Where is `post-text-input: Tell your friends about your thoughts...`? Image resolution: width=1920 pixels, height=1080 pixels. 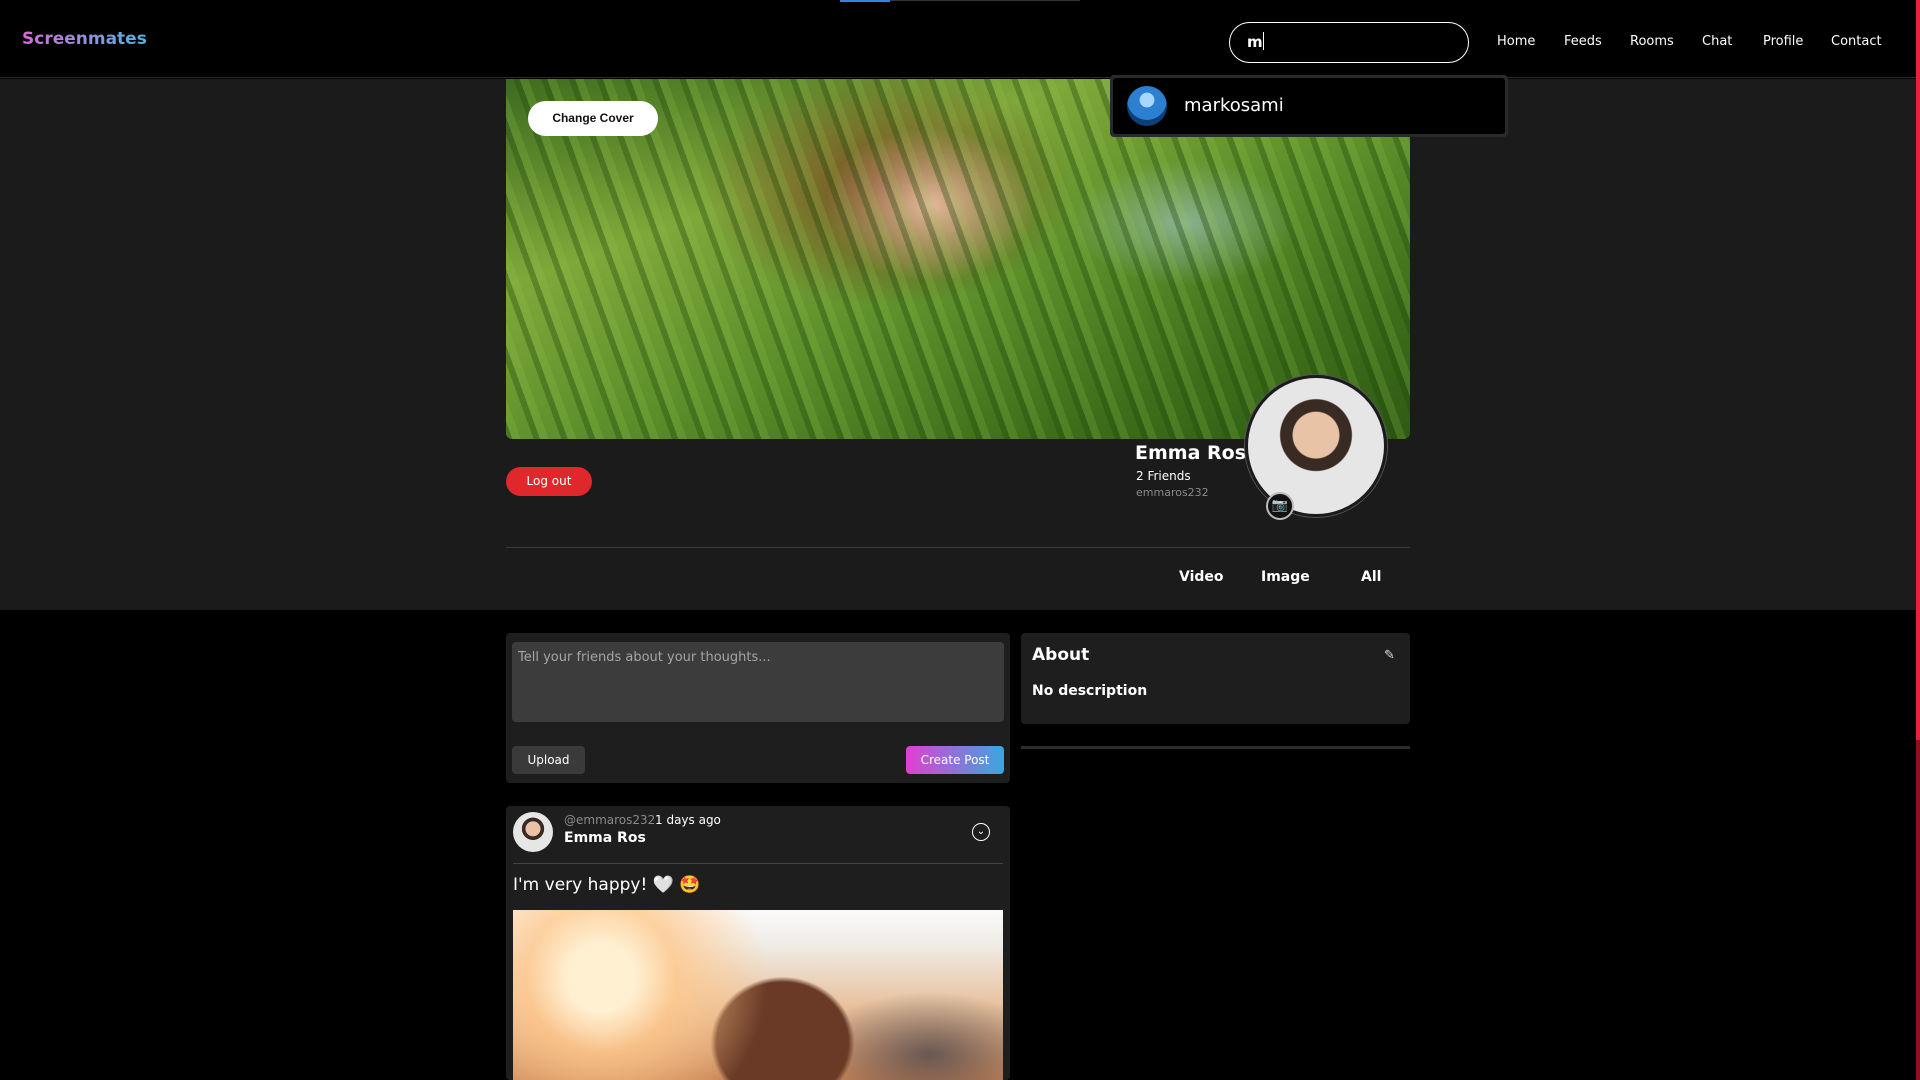
post-text-input: Tell your friends about your thoughts... is located at coordinates (758, 682).